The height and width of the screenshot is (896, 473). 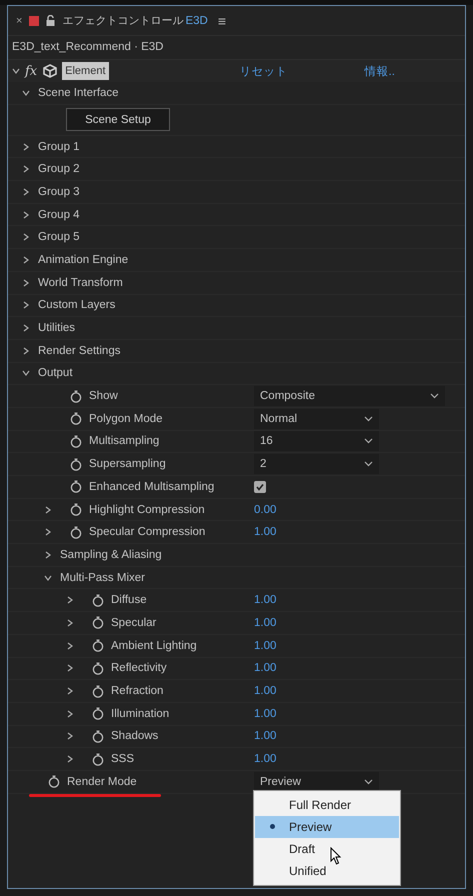 I want to click on group-label: Group 4, so click(x=59, y=214).